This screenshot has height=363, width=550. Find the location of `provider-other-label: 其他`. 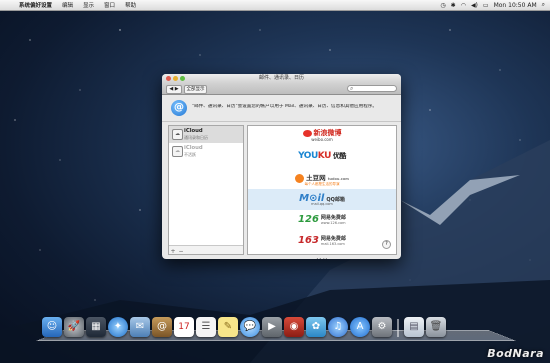

provider-other-label: 其他 is located at coordinates (322, 257).